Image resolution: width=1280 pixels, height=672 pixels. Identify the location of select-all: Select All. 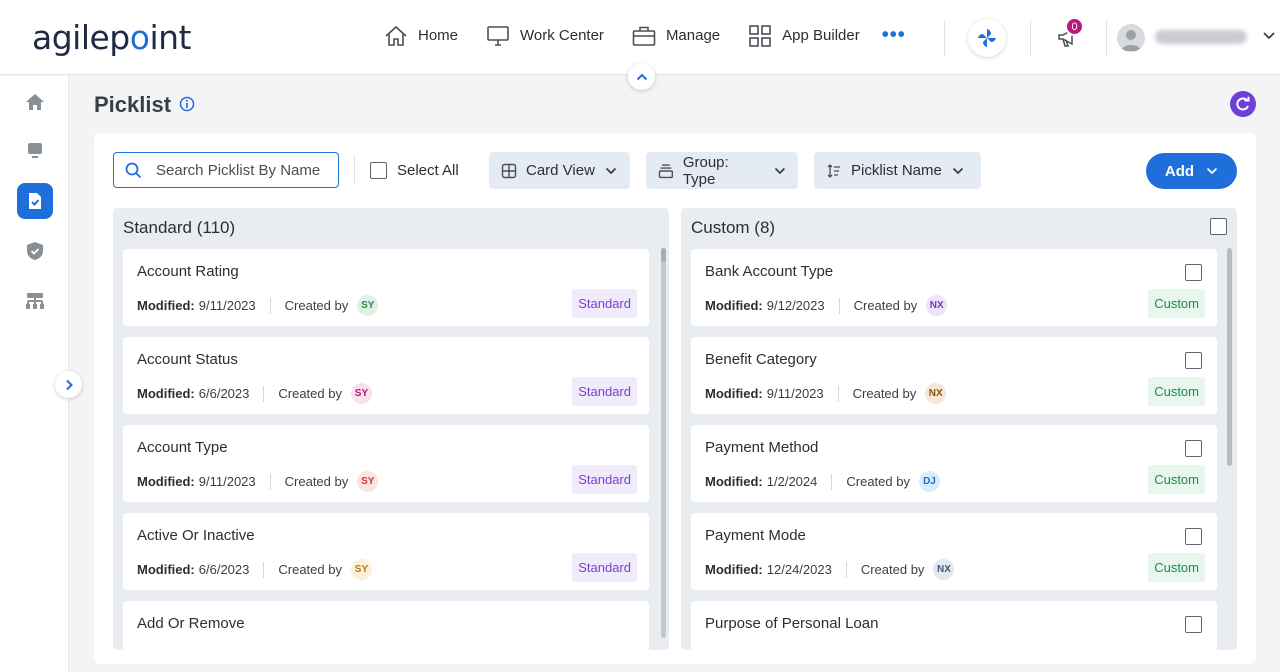
(414, 170).